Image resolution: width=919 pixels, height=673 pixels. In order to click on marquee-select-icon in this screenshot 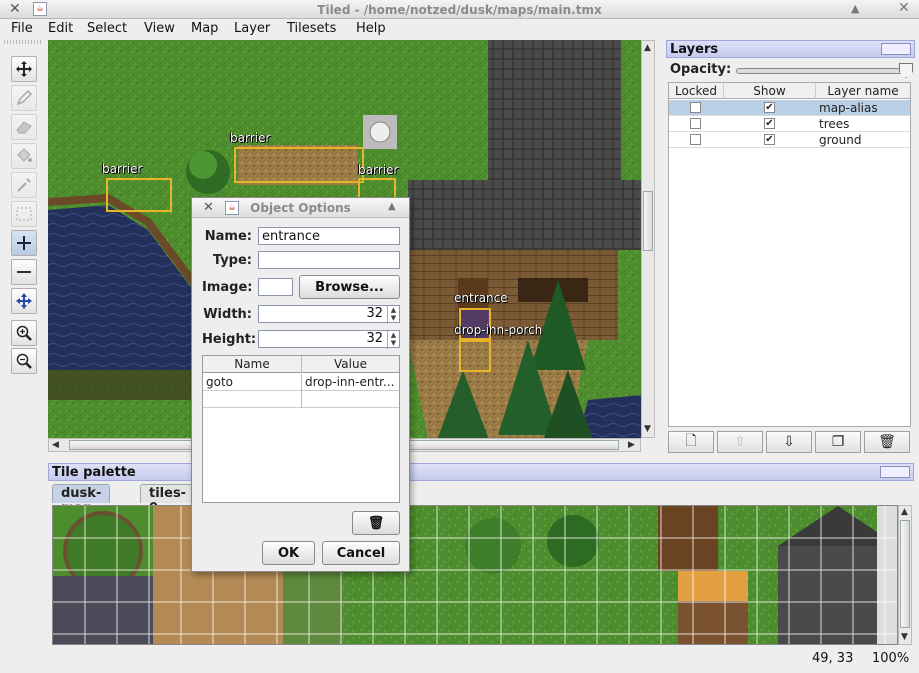, I will do `click(24, 214)`.